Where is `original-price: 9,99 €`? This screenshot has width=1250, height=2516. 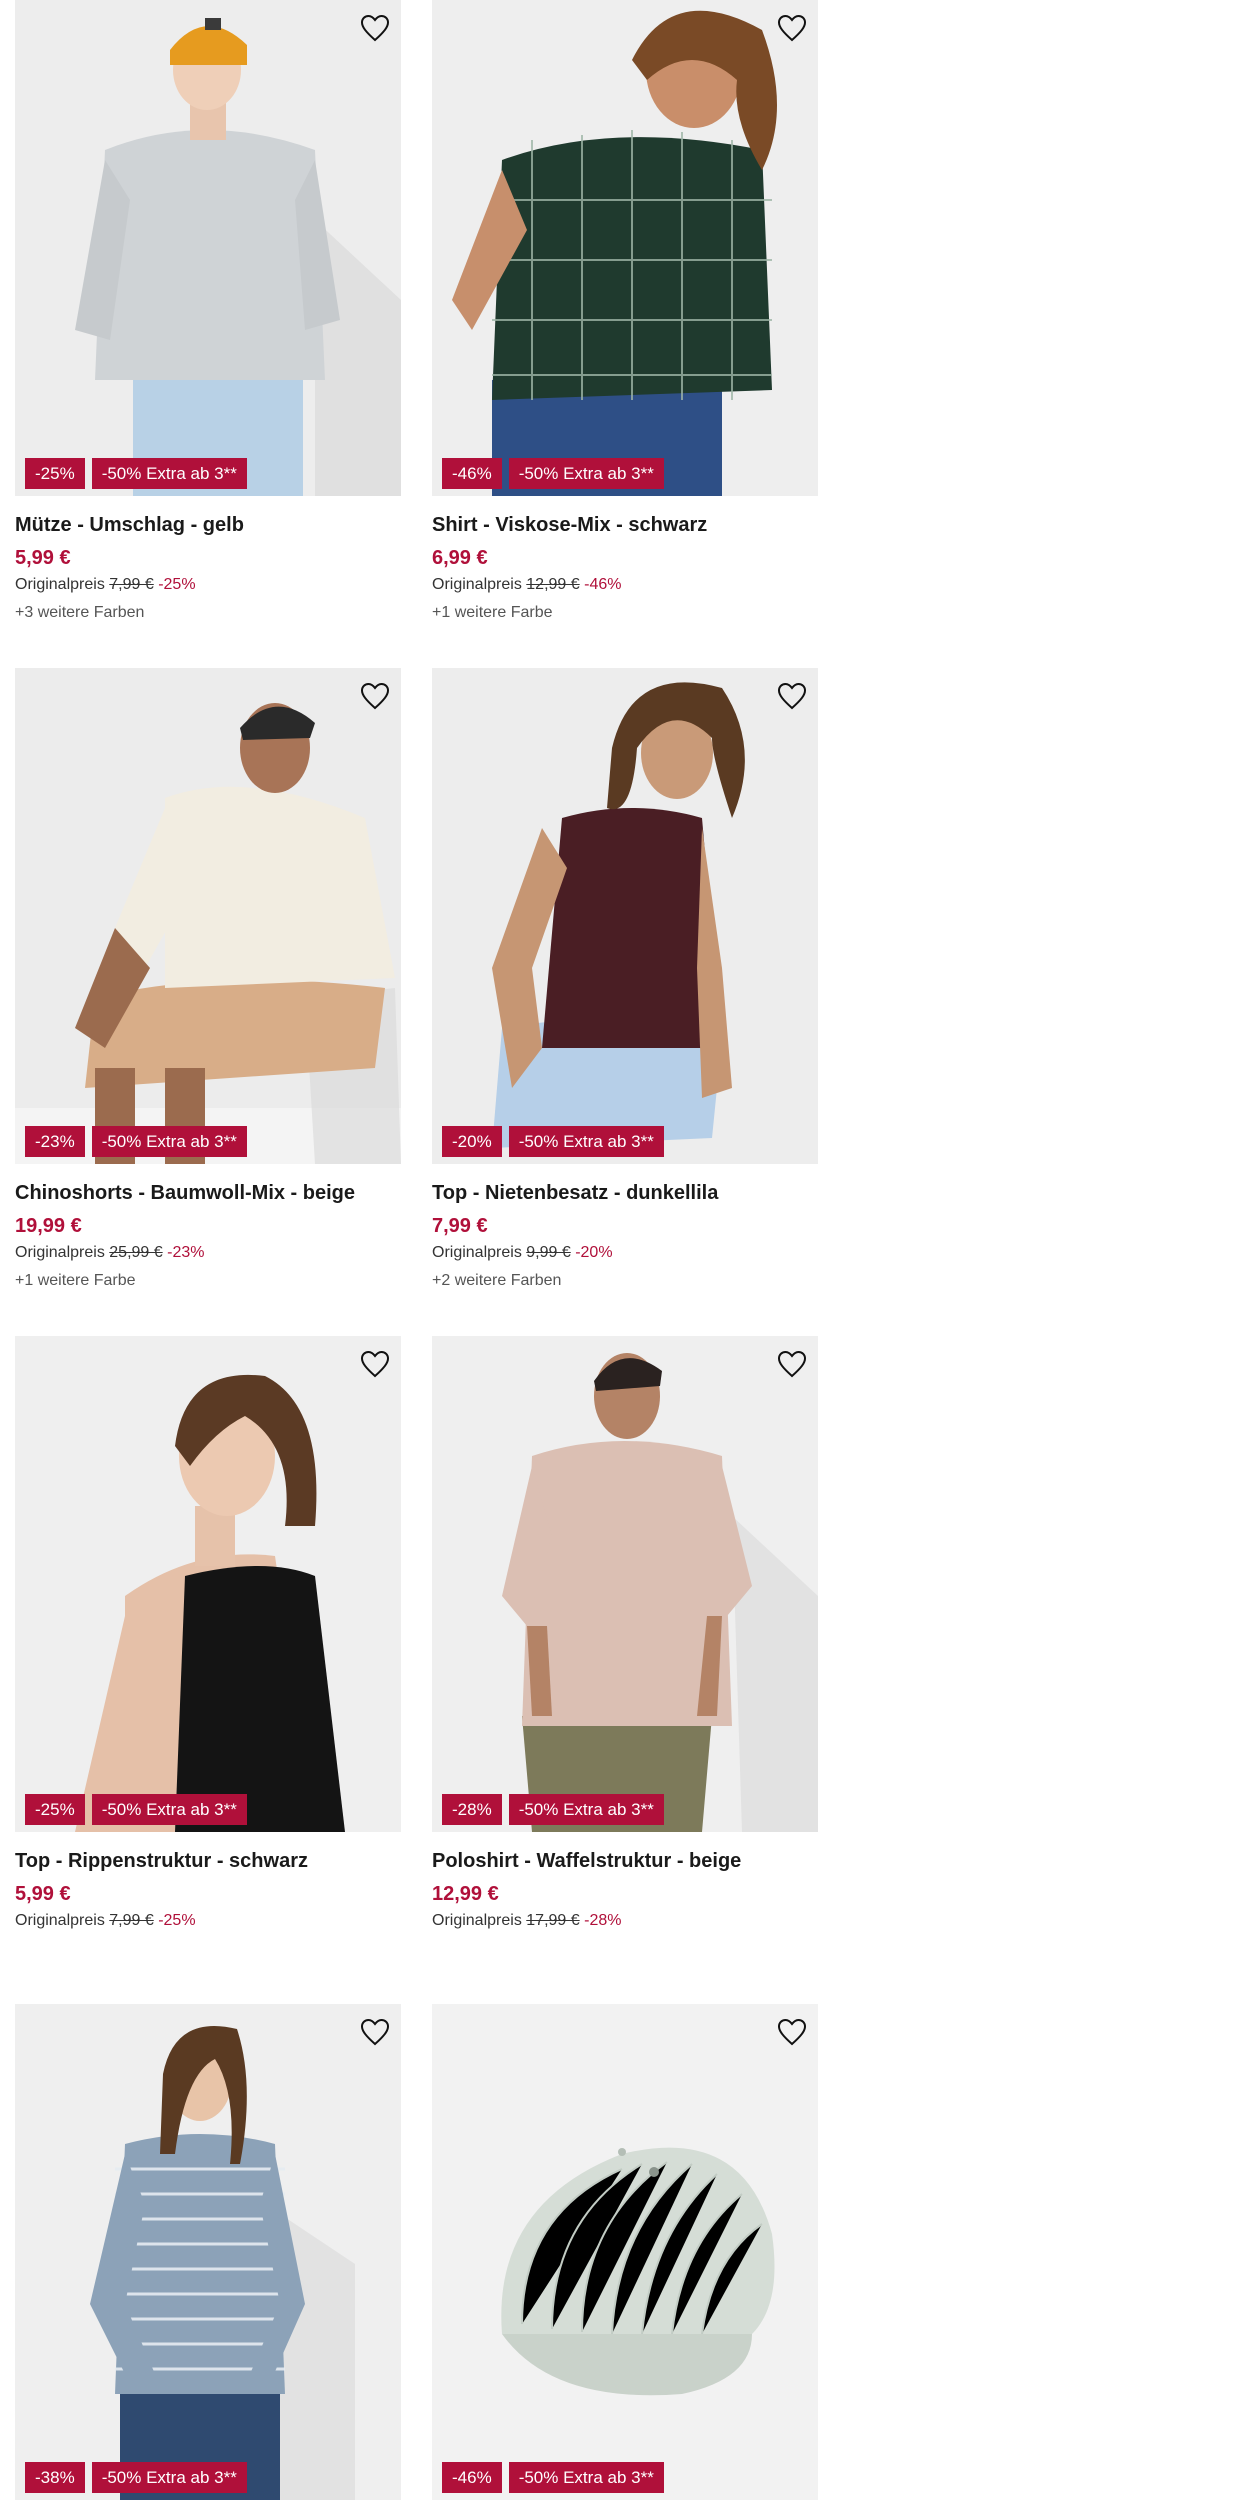
original-price: 9,99 € is located at coordinates (548, 1252).